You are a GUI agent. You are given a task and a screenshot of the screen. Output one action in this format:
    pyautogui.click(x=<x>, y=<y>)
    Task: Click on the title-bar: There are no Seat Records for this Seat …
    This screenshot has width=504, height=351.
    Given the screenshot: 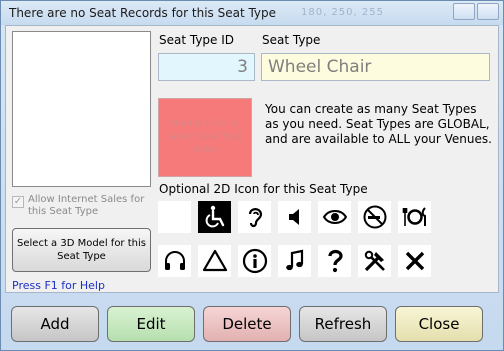 What is the action you would take?
    pyautogui.click(x=252, y=13)
    